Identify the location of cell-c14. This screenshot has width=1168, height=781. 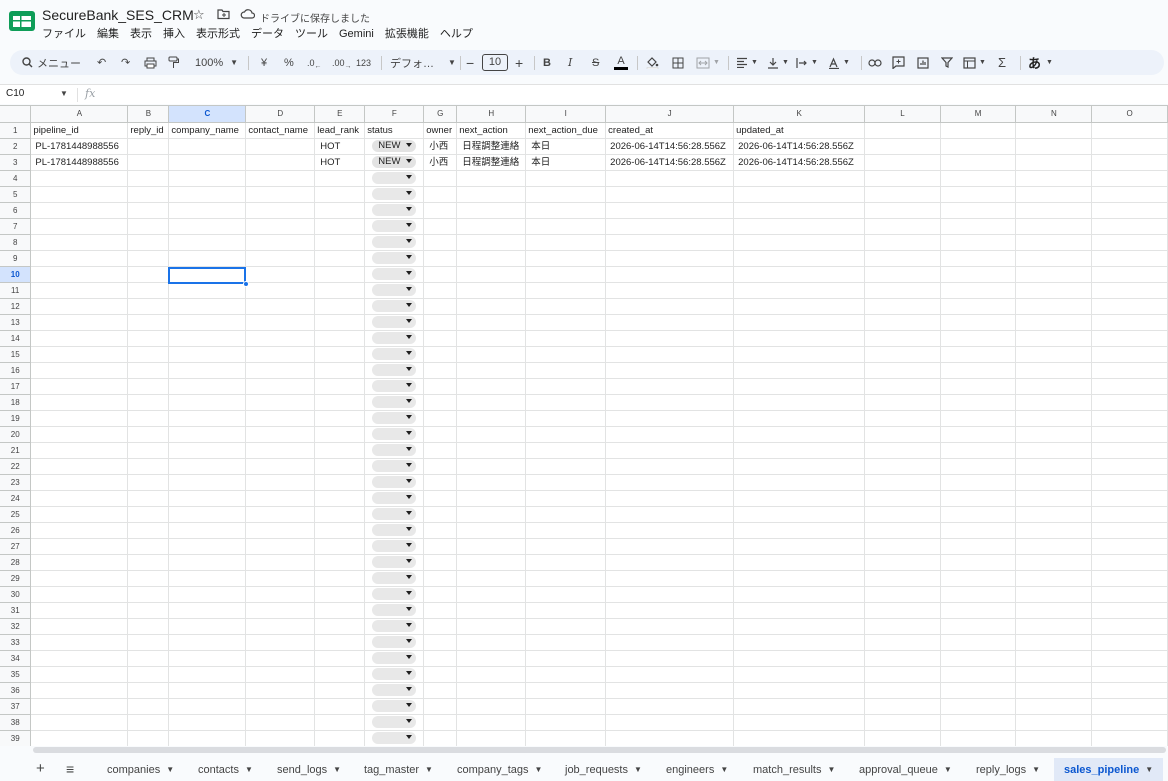
(207, 338).